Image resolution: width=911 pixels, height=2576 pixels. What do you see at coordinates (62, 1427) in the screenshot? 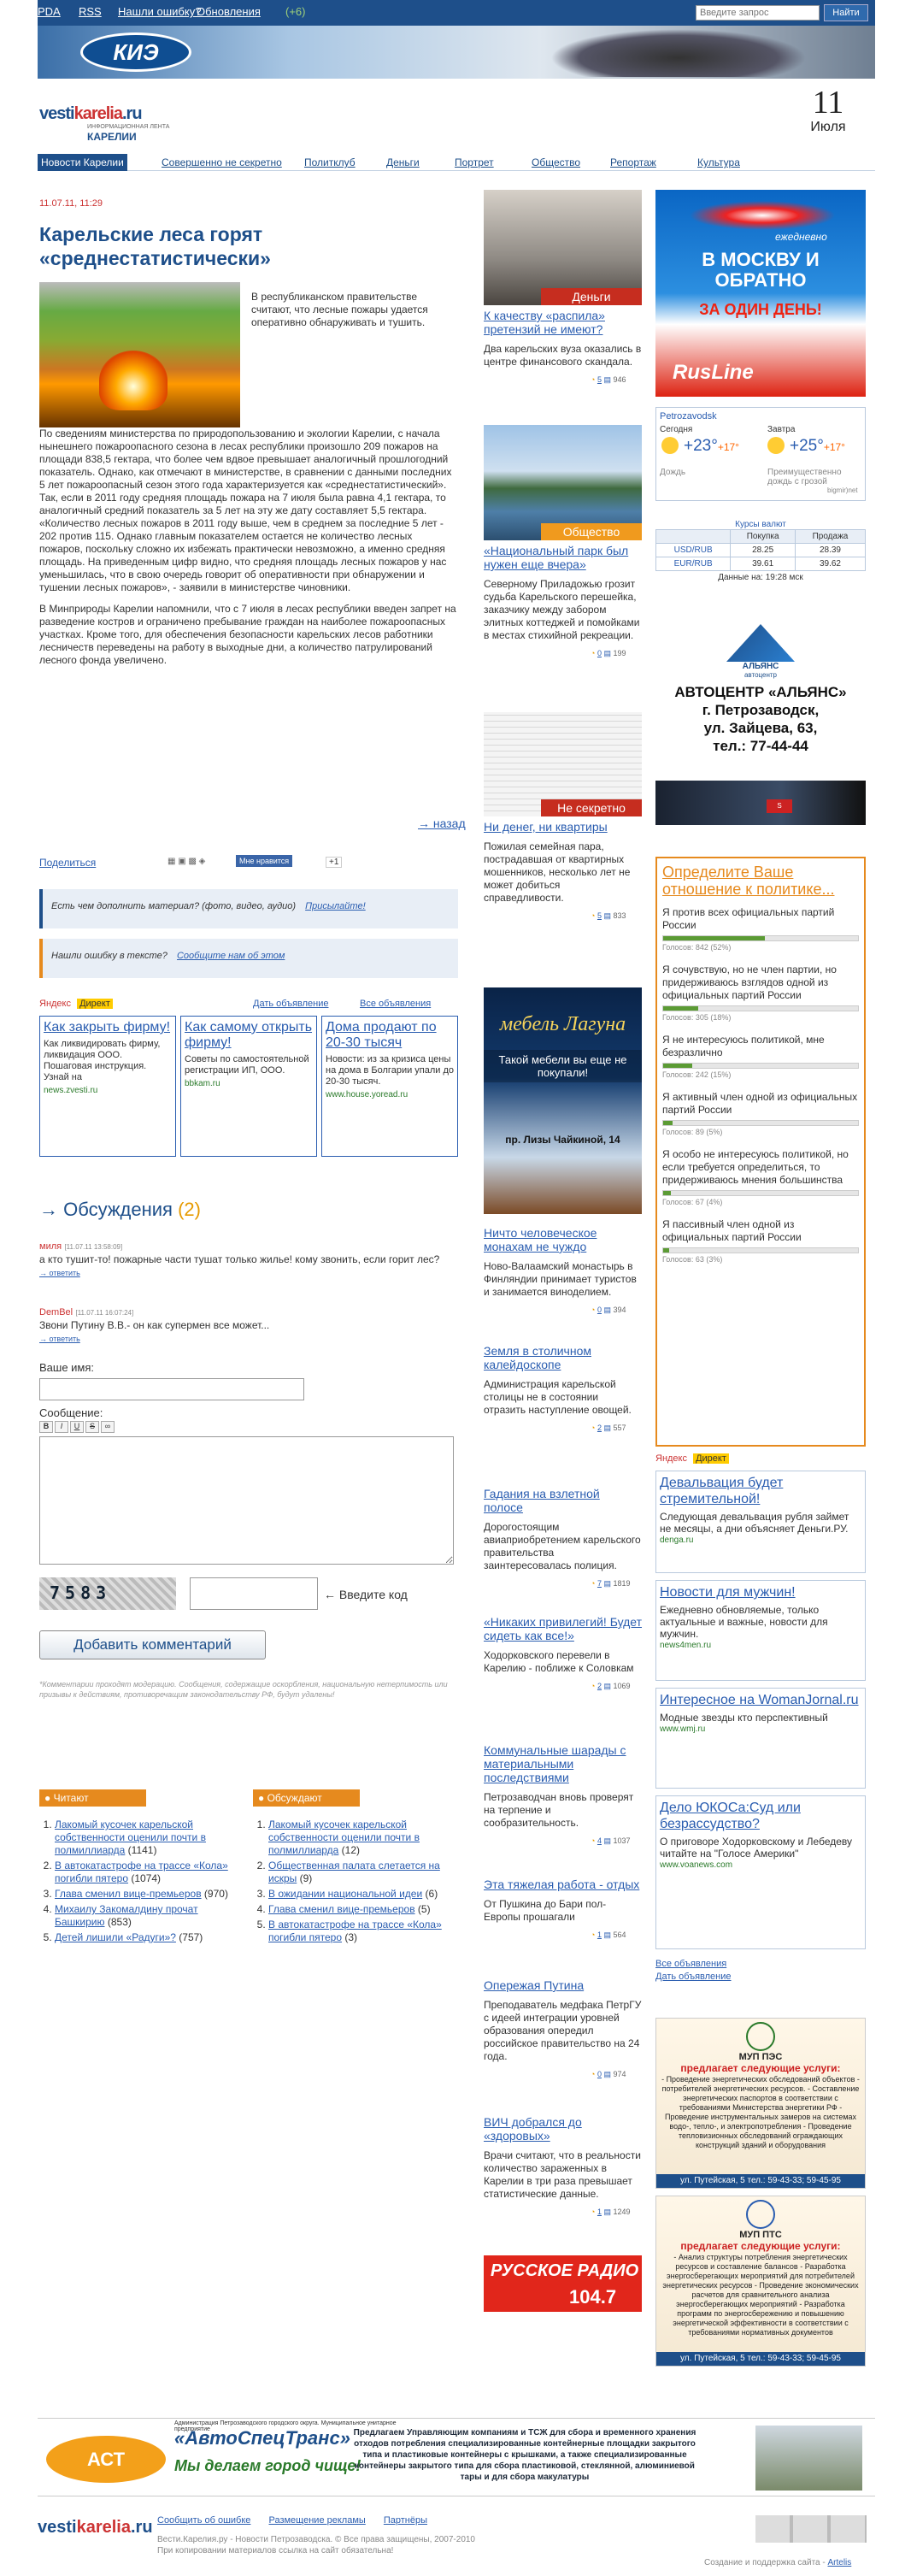
I see `italic-button: I` at bounding box center [62, 1427].